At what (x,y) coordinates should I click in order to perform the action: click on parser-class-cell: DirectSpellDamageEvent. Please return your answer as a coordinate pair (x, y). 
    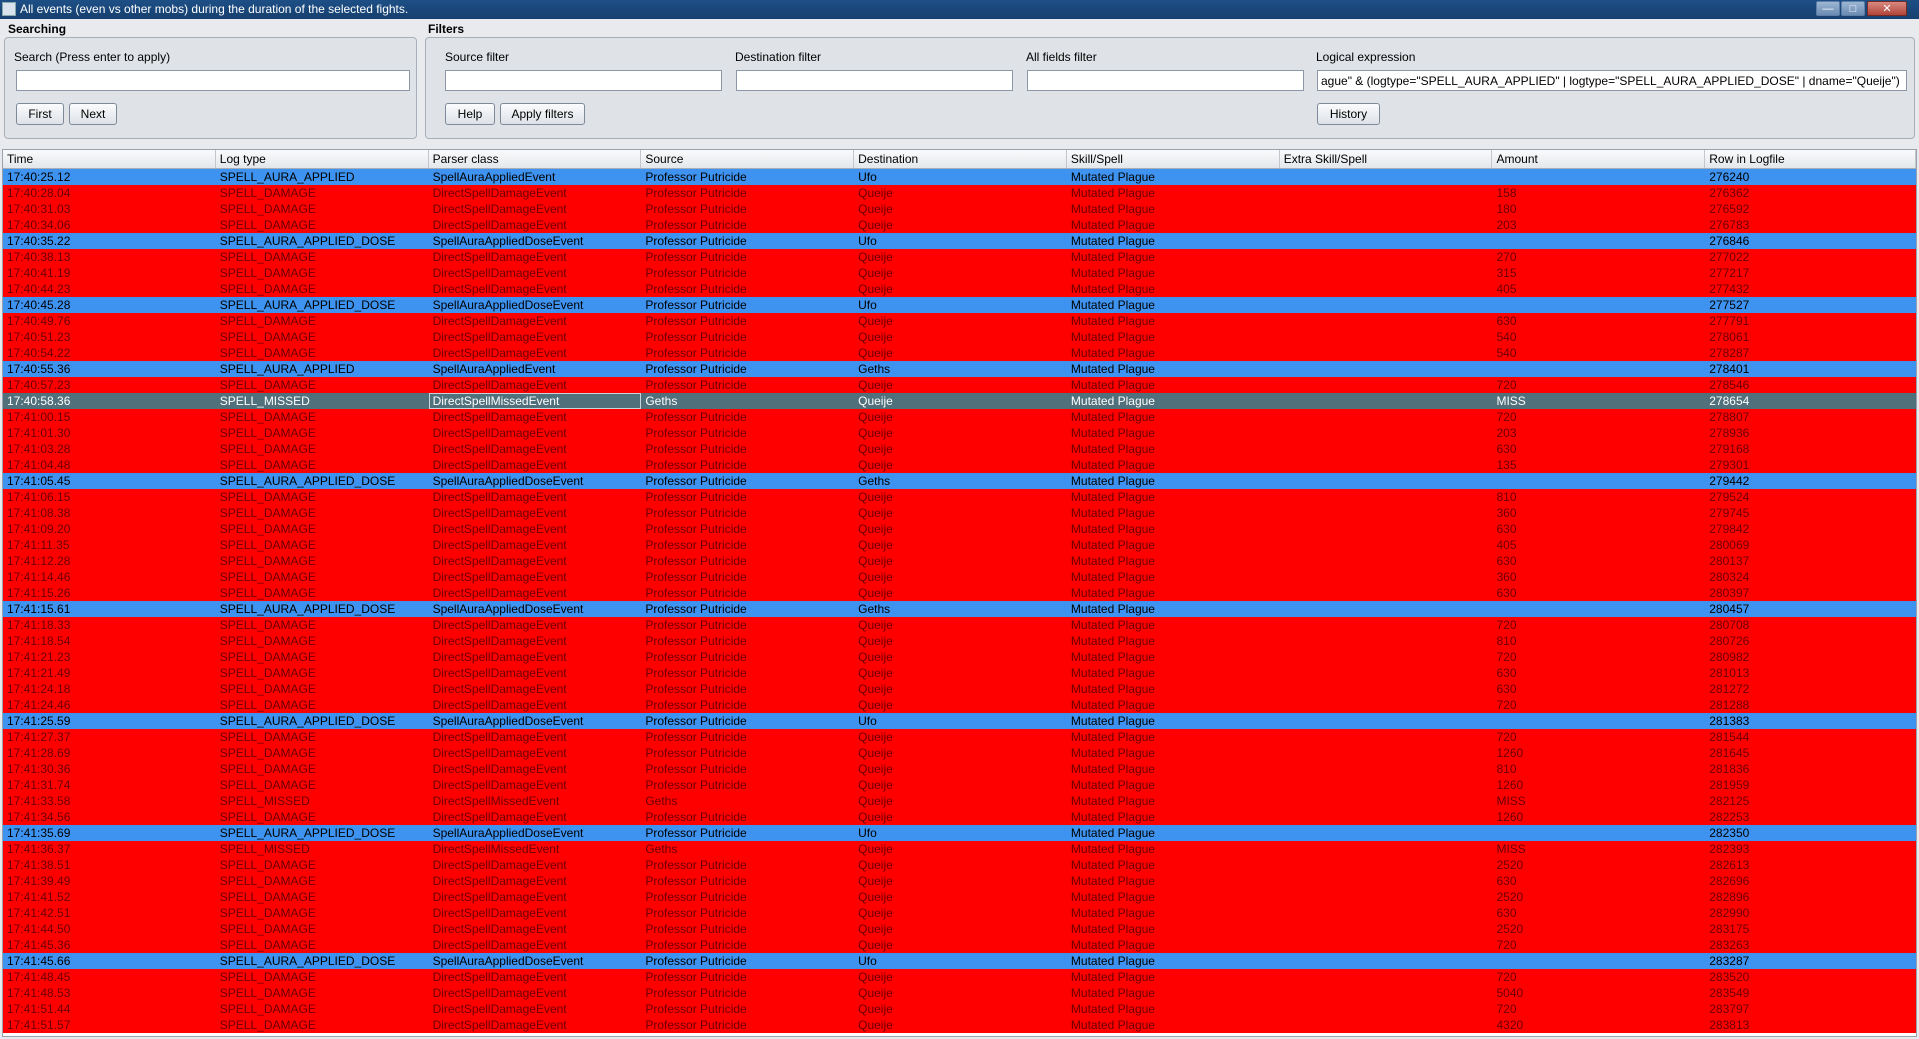
    Looking at the image, I should click on (499, 737).